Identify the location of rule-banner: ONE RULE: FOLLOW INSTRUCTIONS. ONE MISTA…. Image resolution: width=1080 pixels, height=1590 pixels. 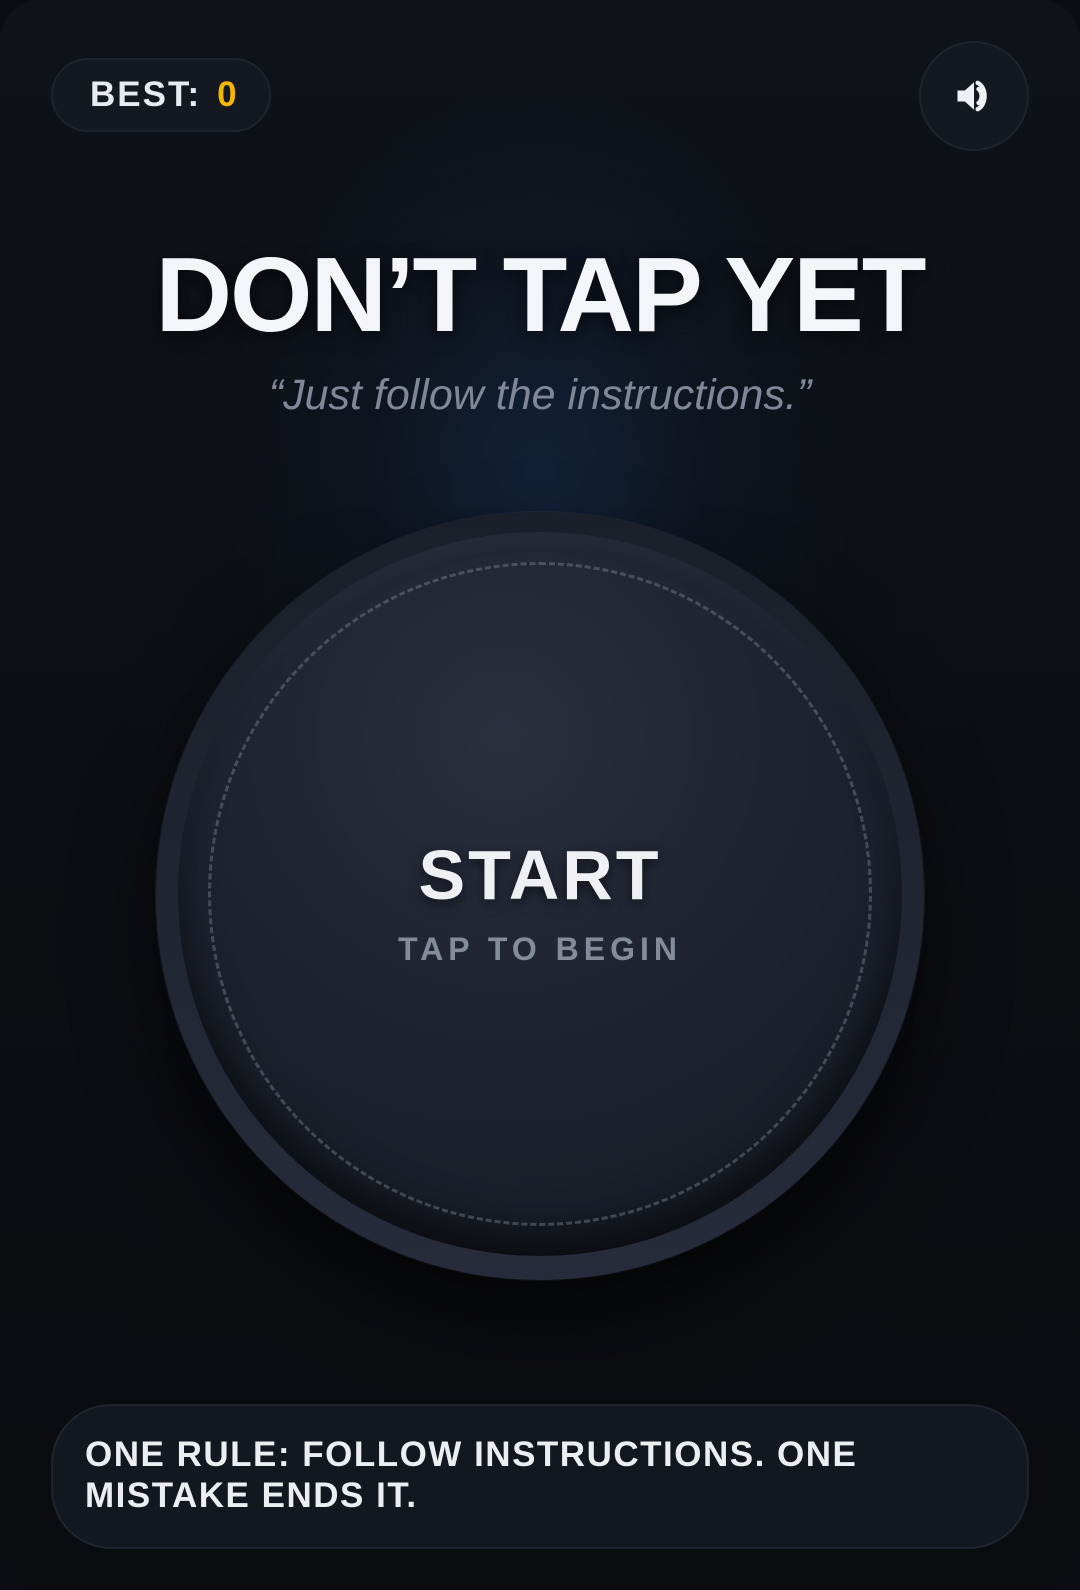
(540, 1476).